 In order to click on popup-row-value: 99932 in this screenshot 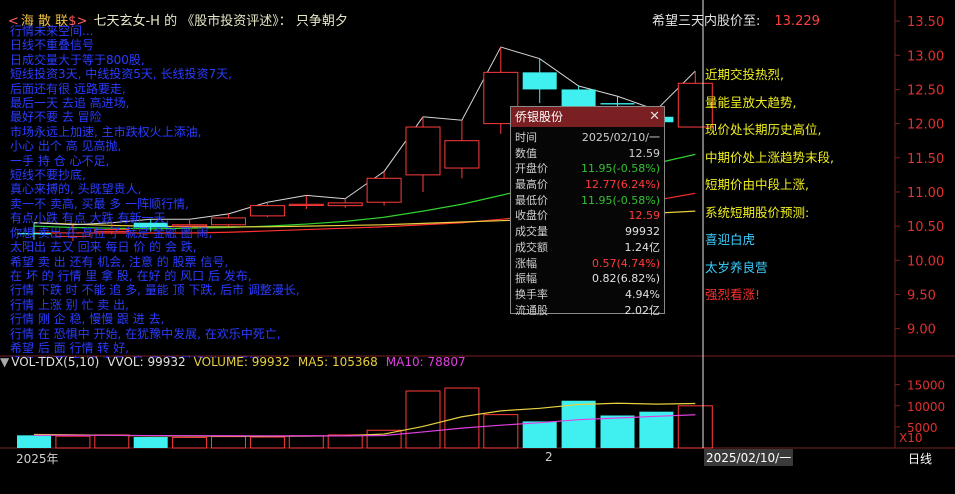, I will do `click(642, 232)`.